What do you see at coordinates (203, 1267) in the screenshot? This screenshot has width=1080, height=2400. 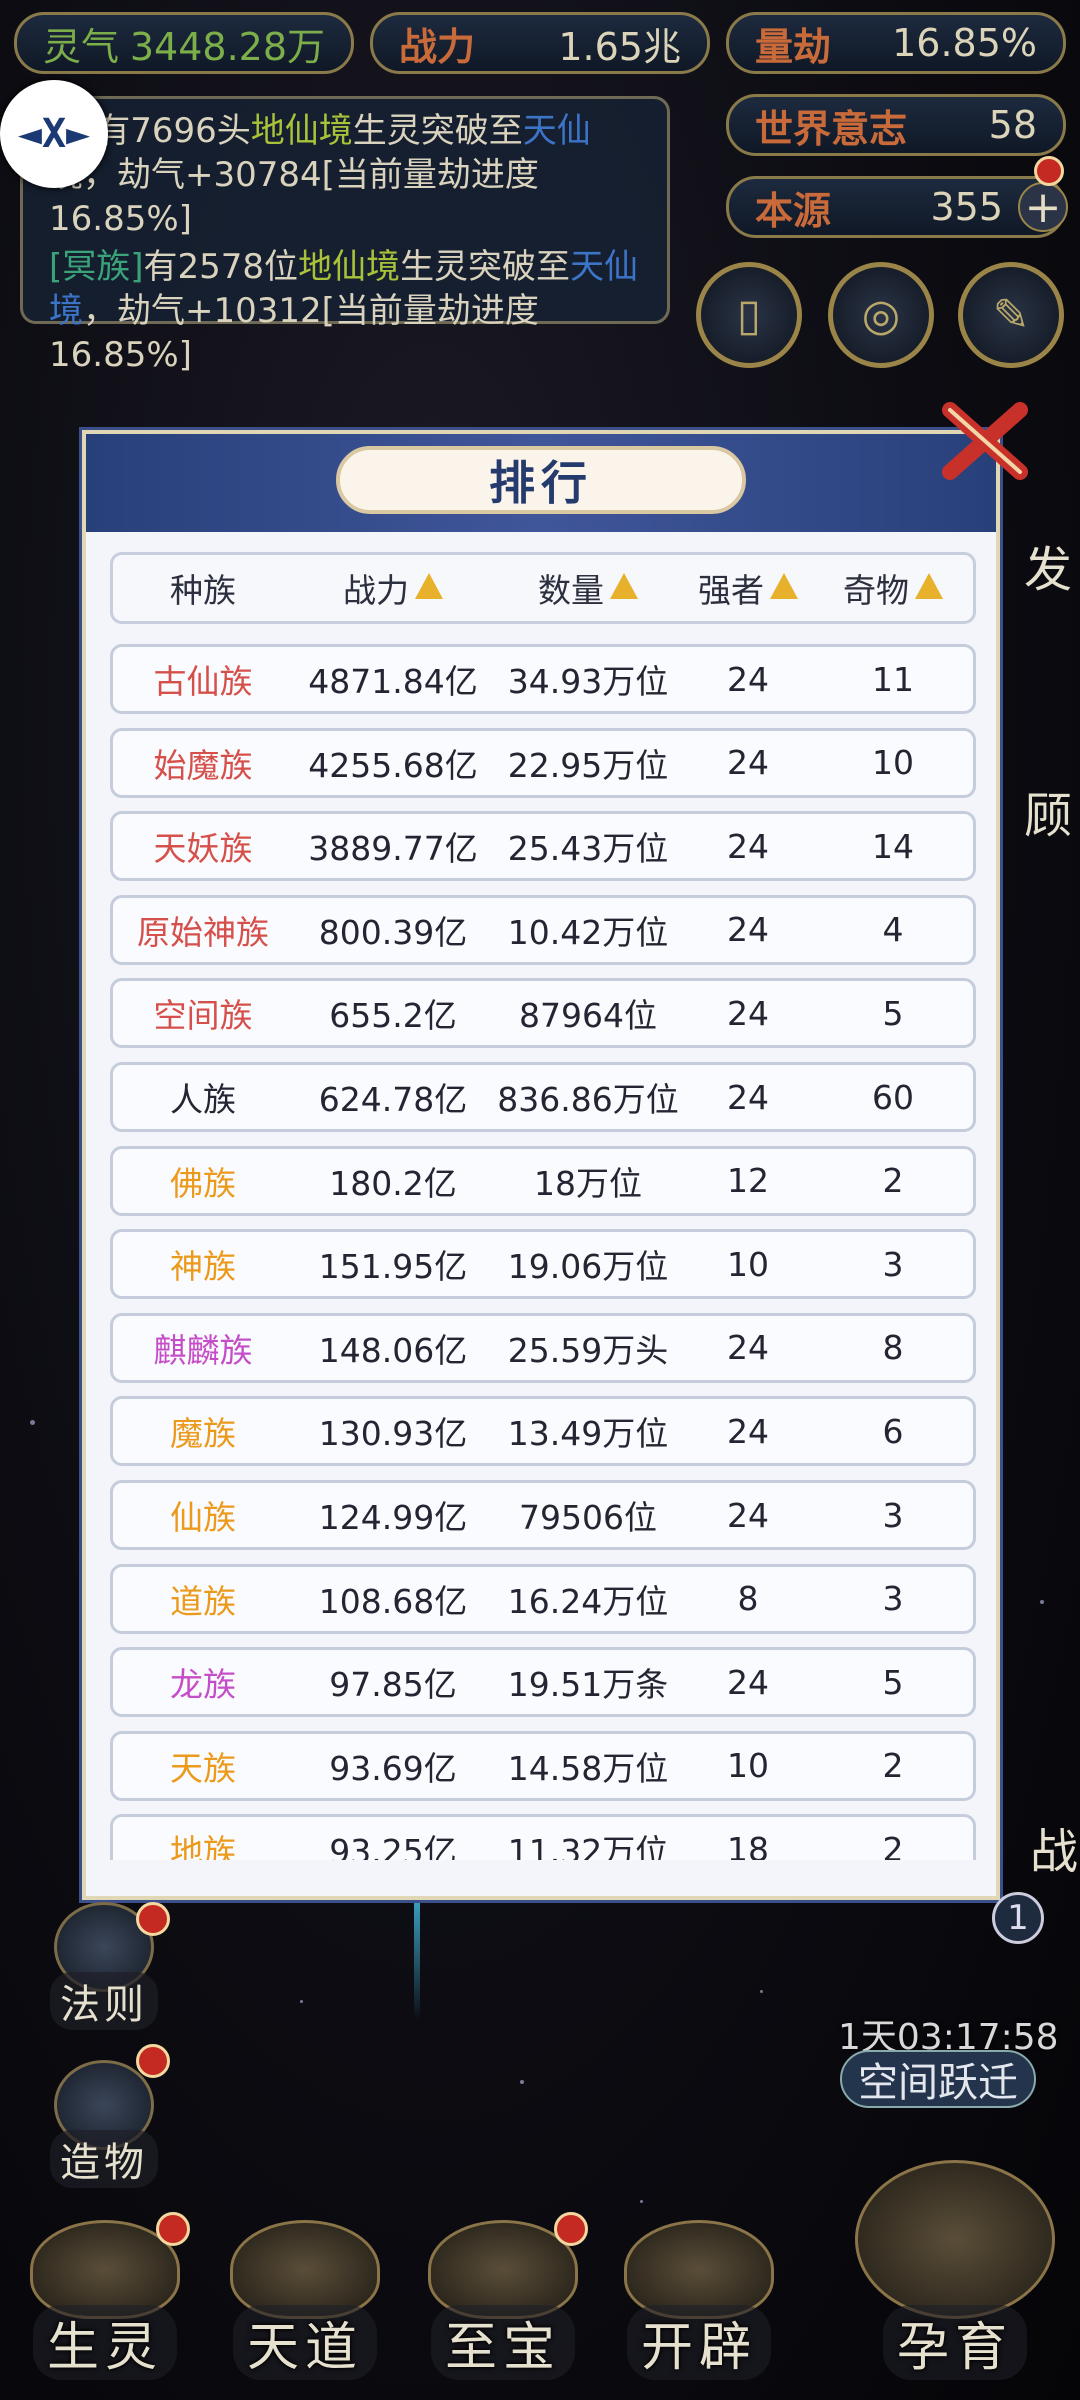 I see `row-cell-name: 神族` at bounding box center [203, 1267].